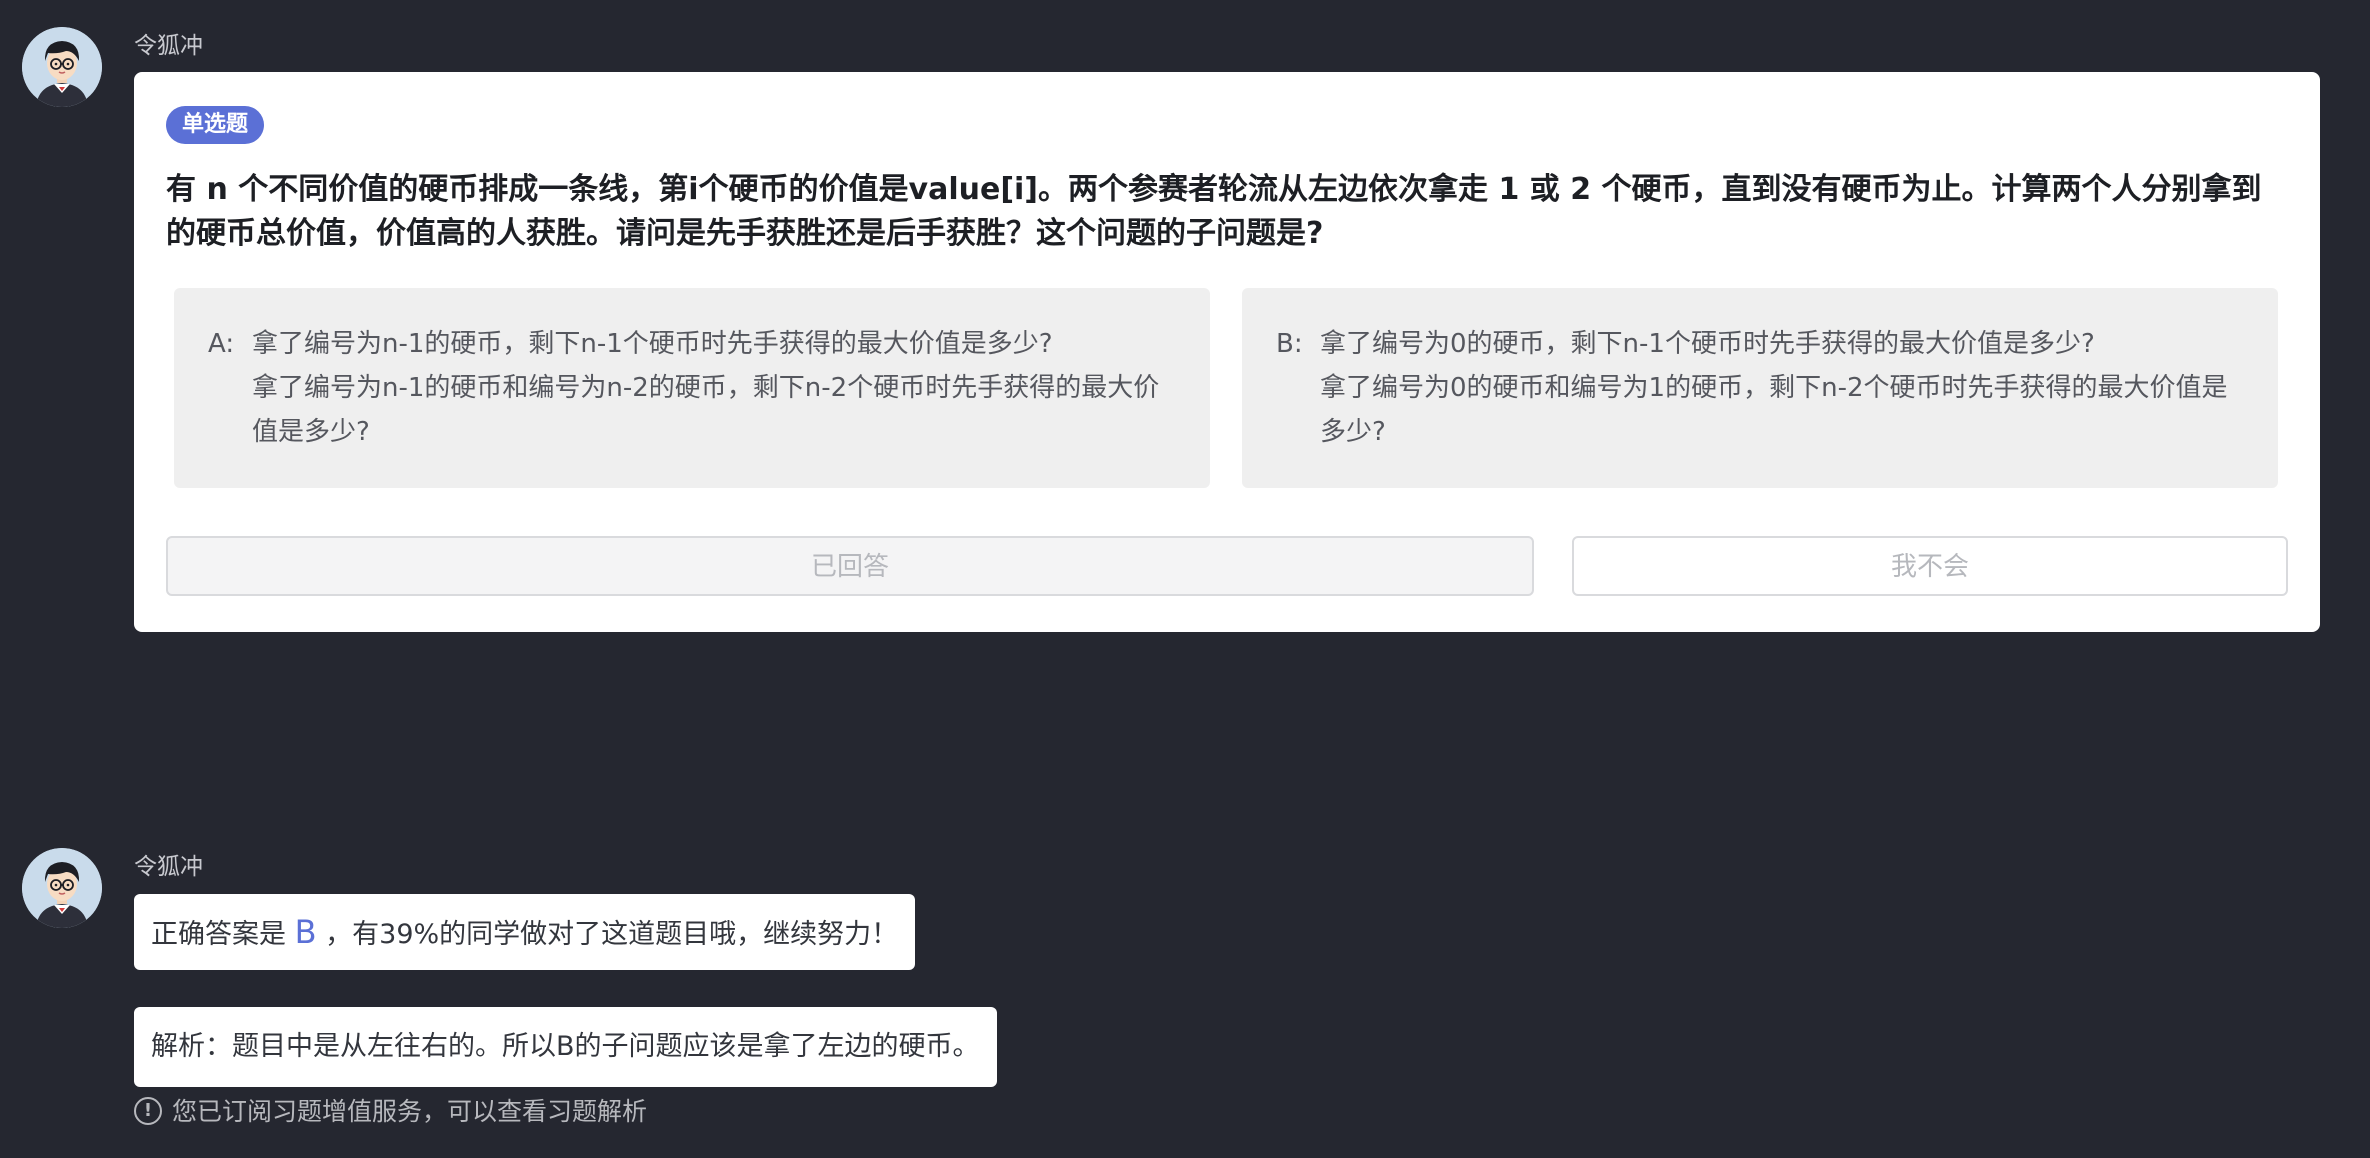 This screenshot has width=2370, height=1158. What do you see at coordinates (221, 344) in the screenshot?
I see `option-letter: A:` at bounding box center [221, 344].